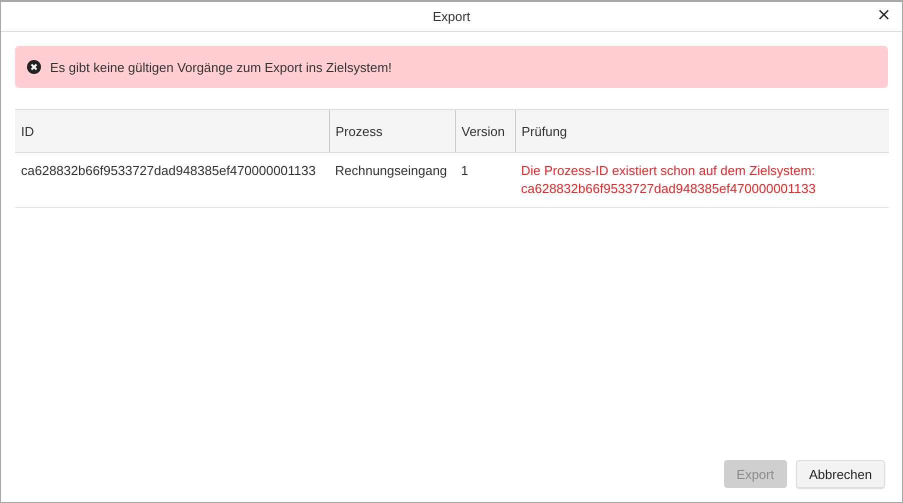 Image resolution: width=903 pixels, height=503 pixels. Describe the element at coordinates (485, 180) in the screenshot. I see `table-cell: 1` at that location.